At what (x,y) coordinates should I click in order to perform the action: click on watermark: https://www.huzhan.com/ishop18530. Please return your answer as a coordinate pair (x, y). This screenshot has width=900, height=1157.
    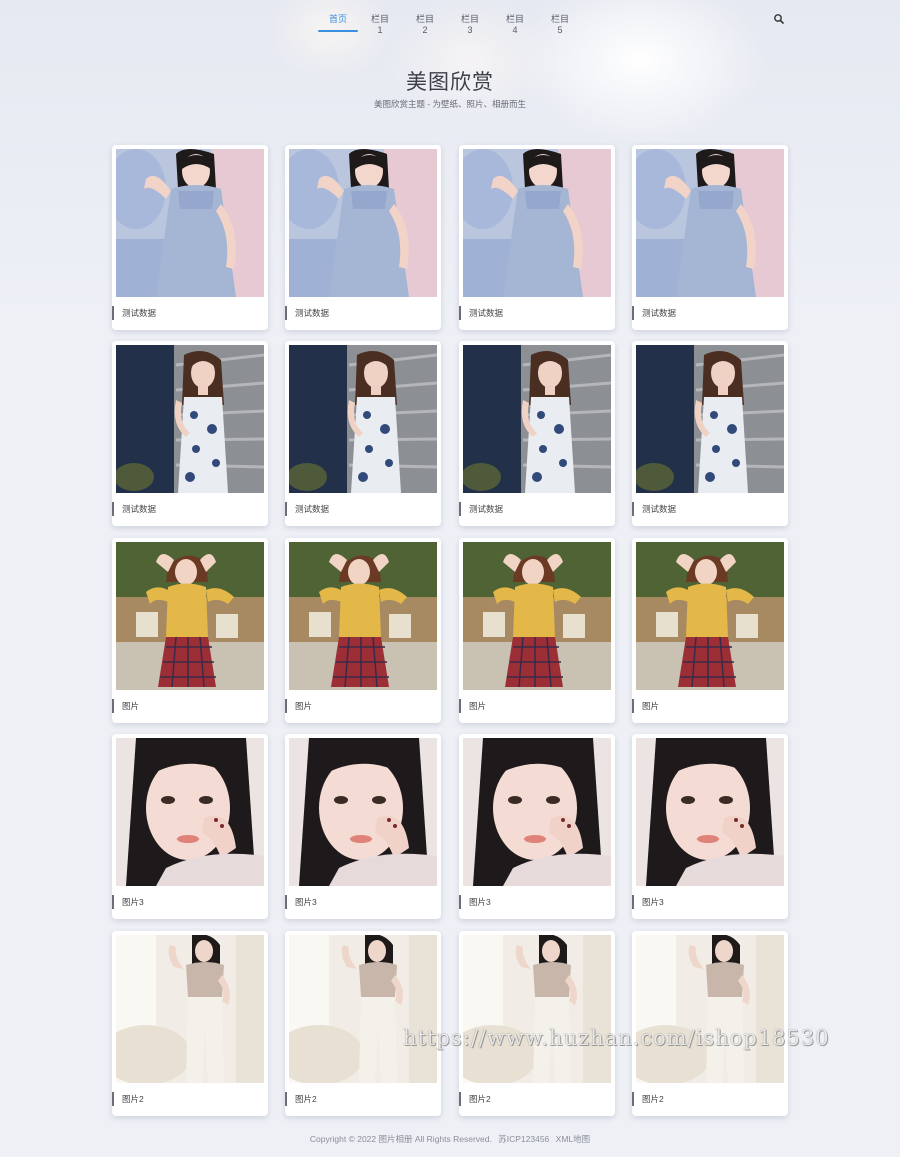
    Looking at the image, I should click on (616, 1038).